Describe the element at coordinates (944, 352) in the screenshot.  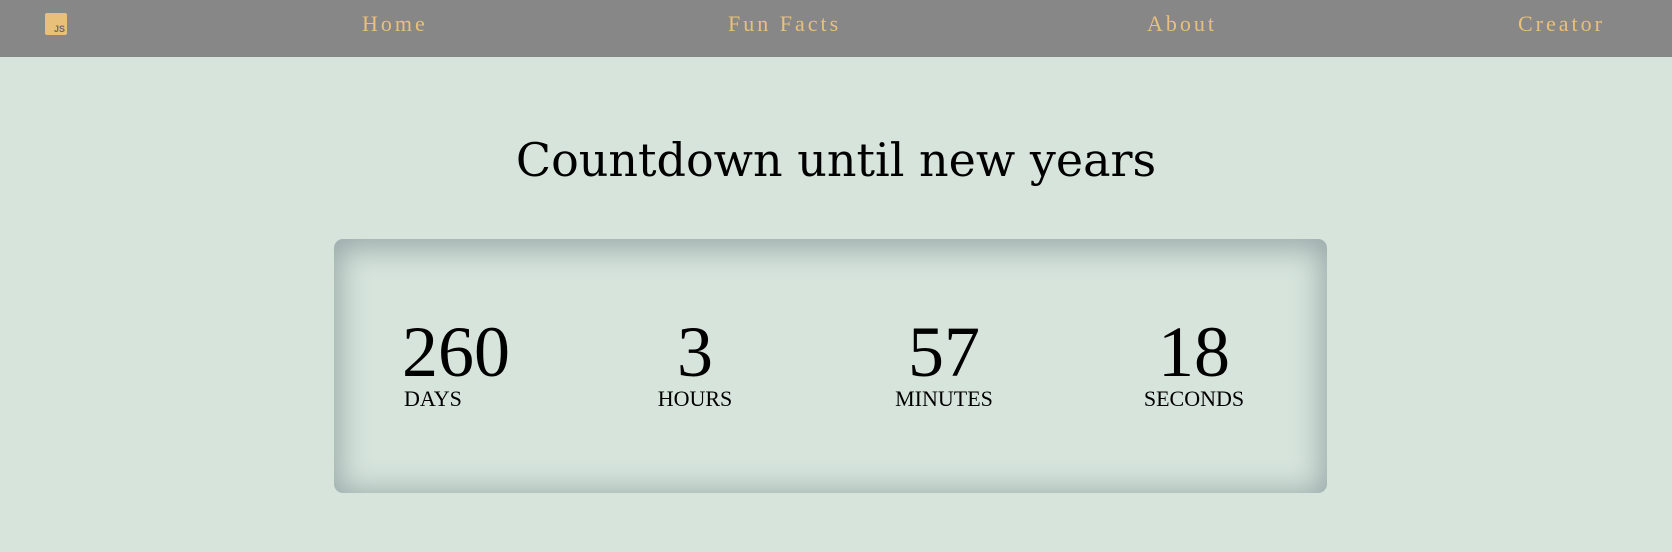
I see `minutes-value: 57` at that location.